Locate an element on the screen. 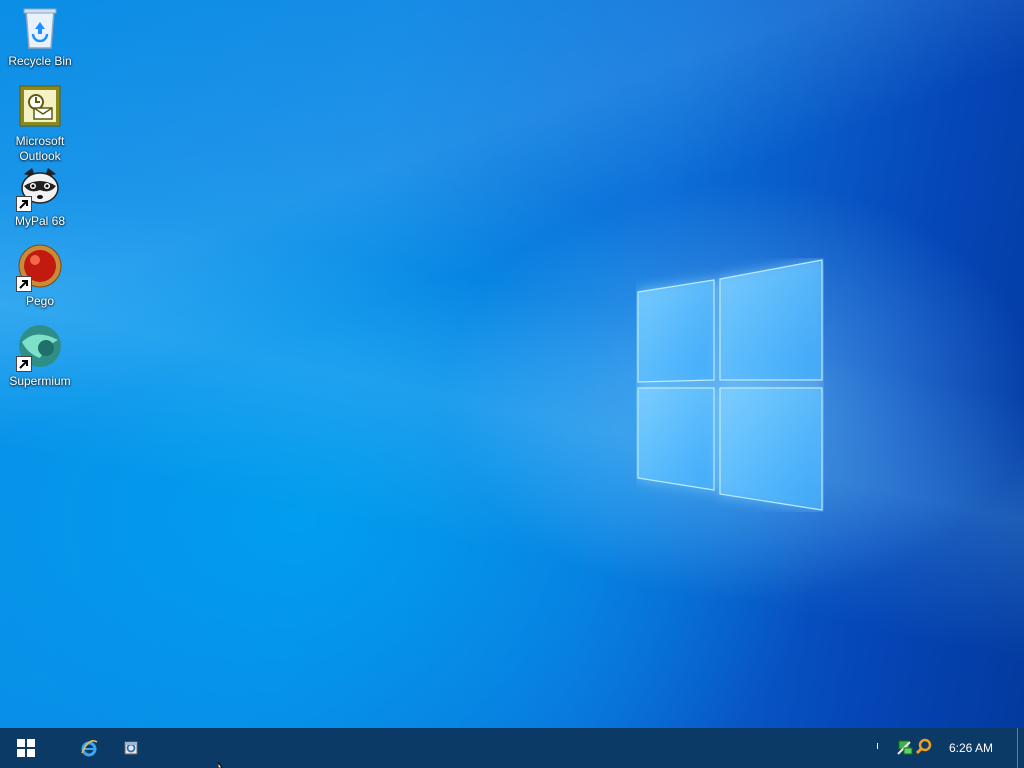  generic-app-icon is located at coordinates (131, 748).